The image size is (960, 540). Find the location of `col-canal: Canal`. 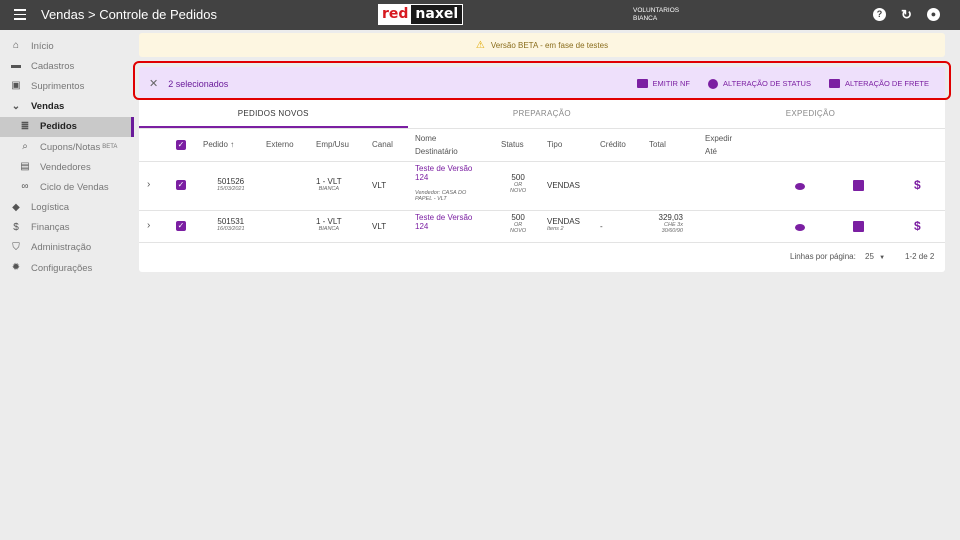

col-canal: Canal is located at coordinates (382, 144).